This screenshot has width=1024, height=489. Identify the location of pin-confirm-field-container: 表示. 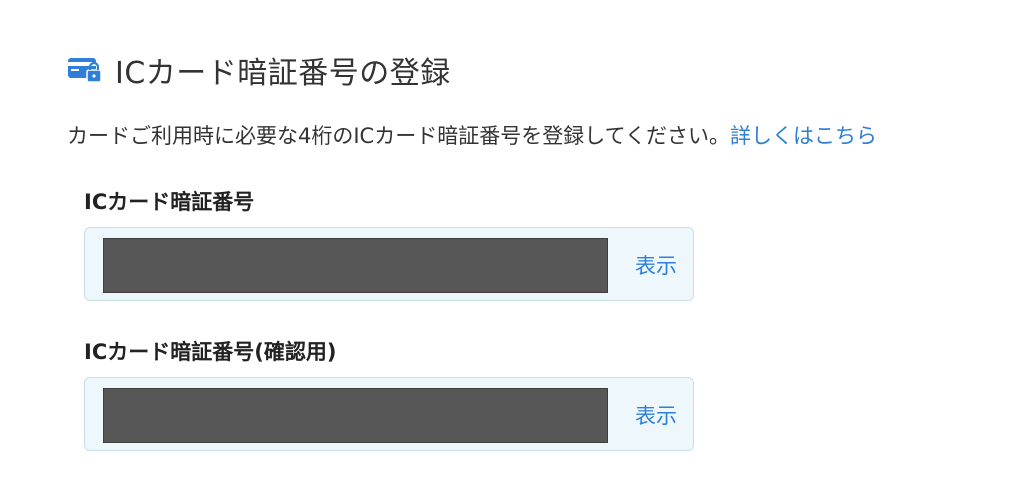
(389, 414).